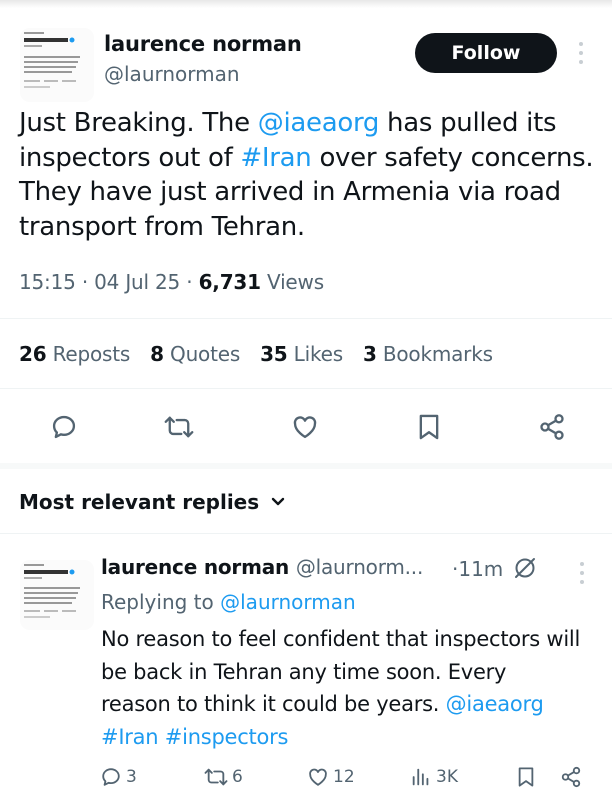  I want to click on reply-author-avatar, so click(57, 595).